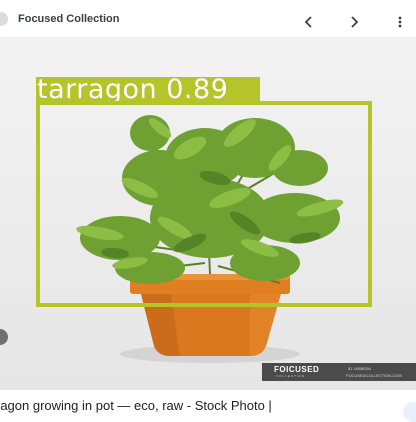  Describe the element at coordinates (69, 19) in the screenshot. I see `page-title: Focused Collection` at that location.